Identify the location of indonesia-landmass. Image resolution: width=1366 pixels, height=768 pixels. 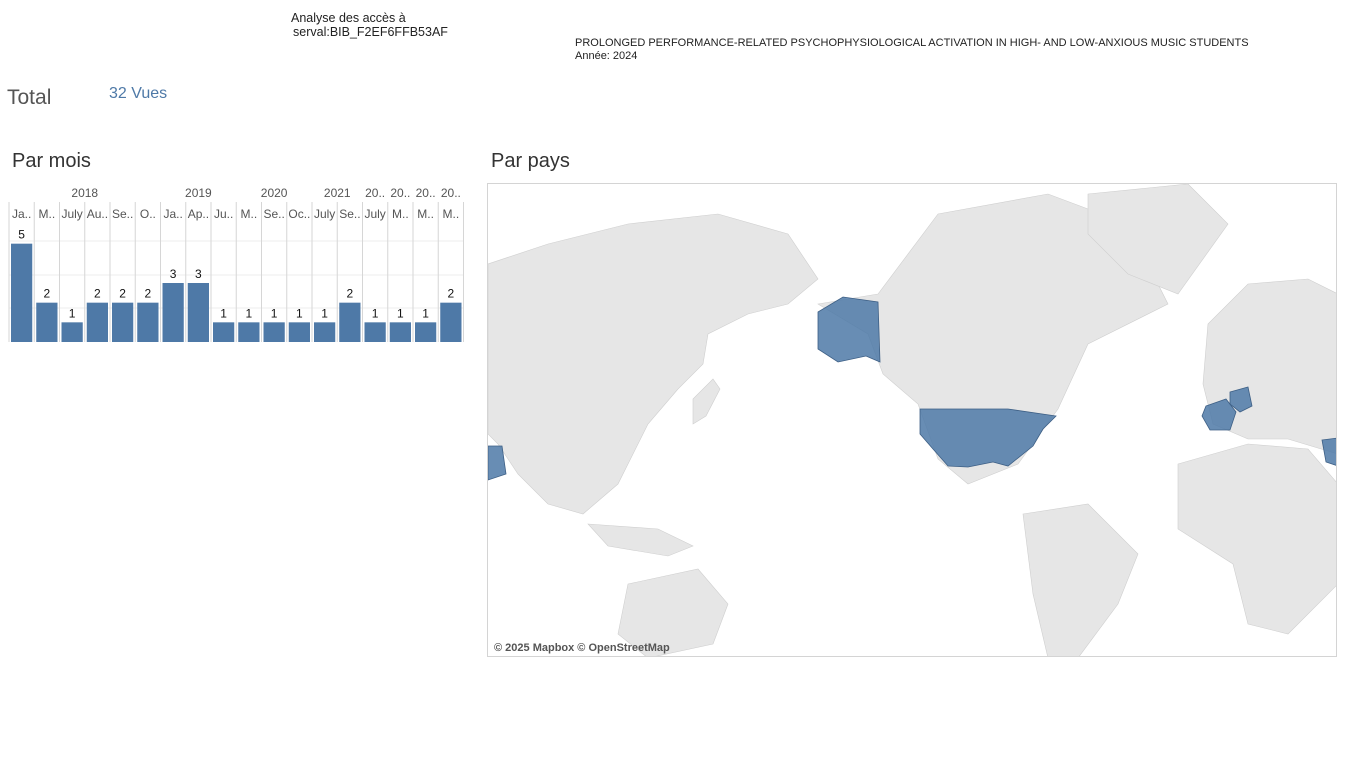
(640, 540).